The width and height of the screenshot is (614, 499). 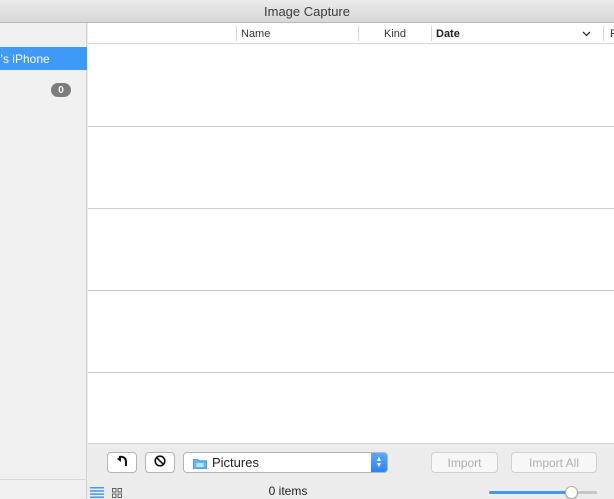 I want to click on sidebar-divider, so click(x=43, y=479).